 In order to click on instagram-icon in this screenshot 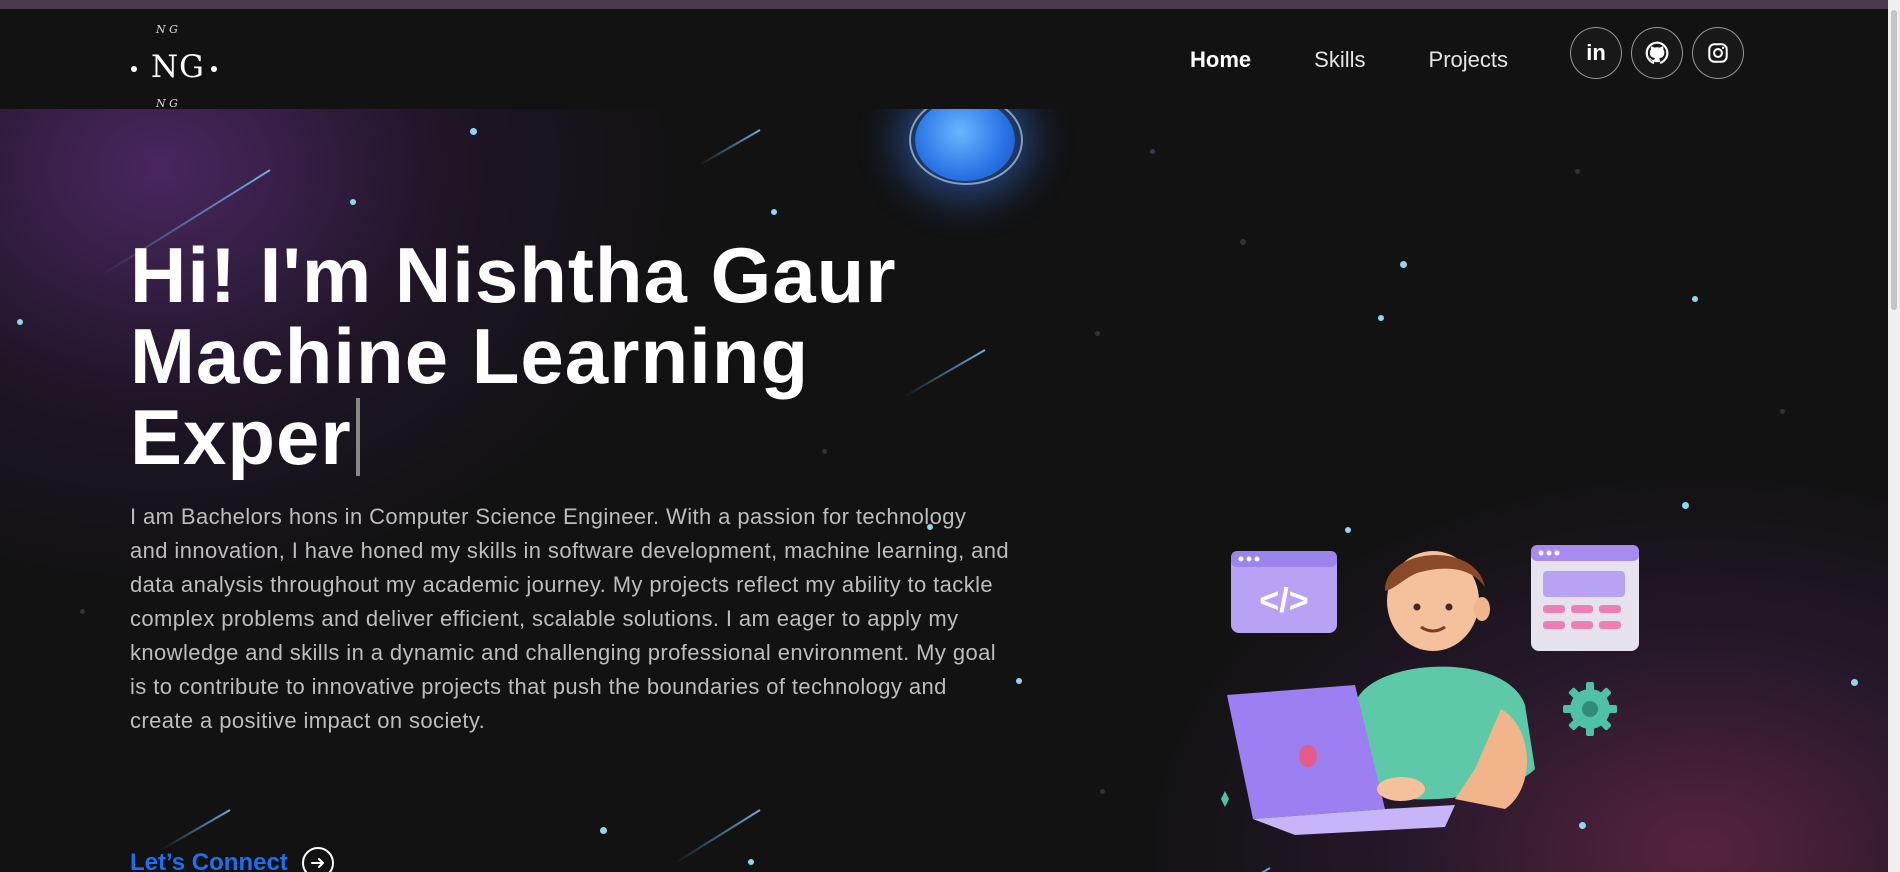, I will do `click(1718, 53)`.